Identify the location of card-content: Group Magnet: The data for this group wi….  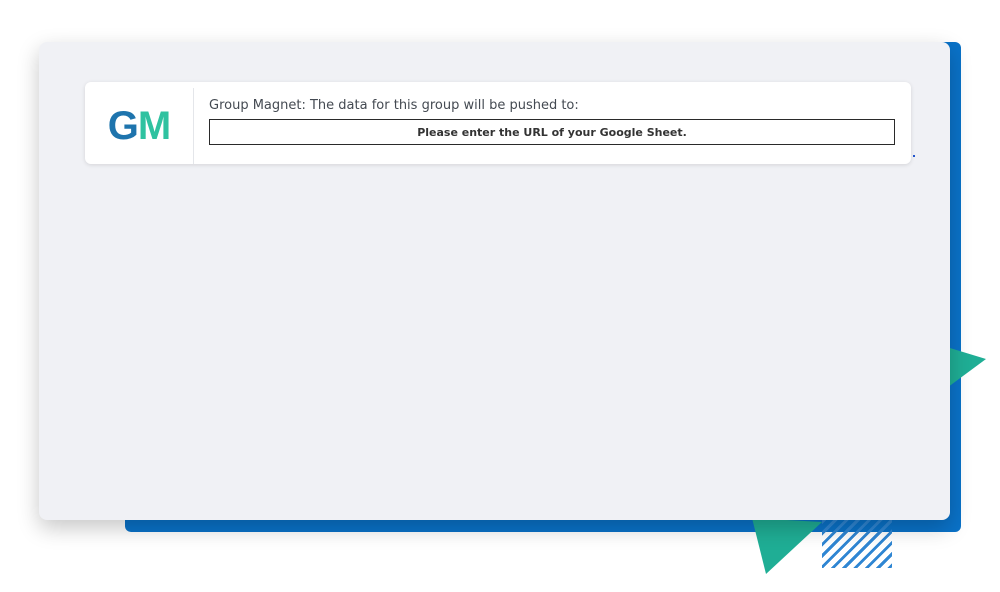
(554, 121).